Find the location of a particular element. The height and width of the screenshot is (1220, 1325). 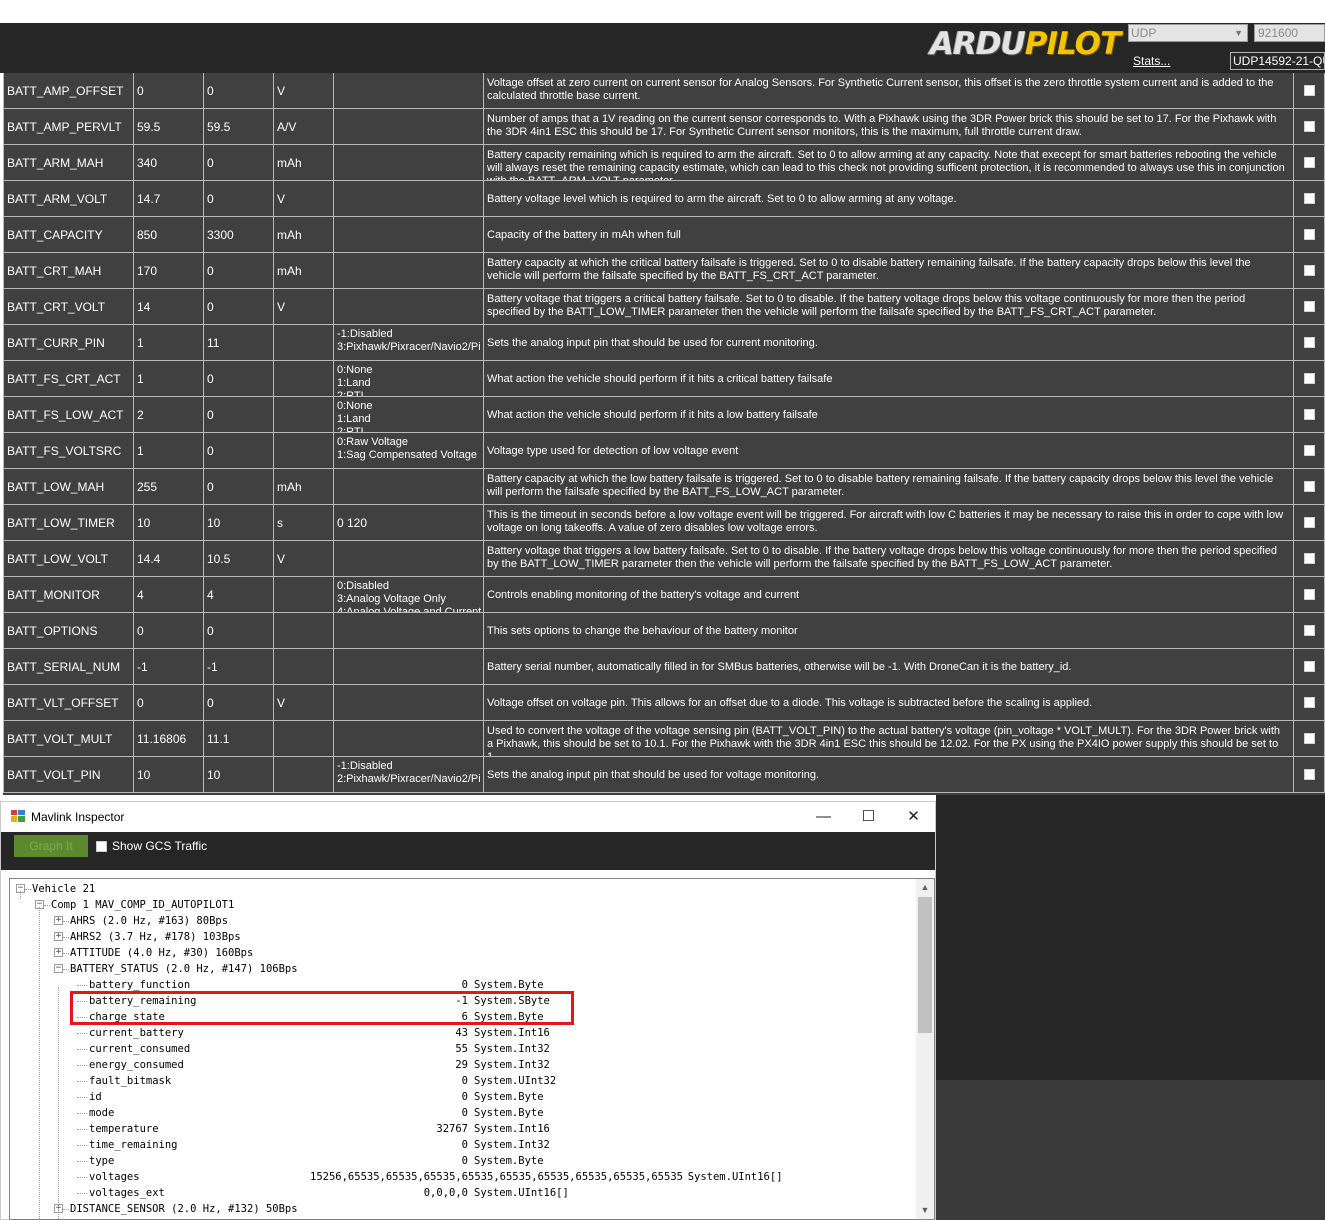

param-value: 255 is located at coordinates (168, 486).